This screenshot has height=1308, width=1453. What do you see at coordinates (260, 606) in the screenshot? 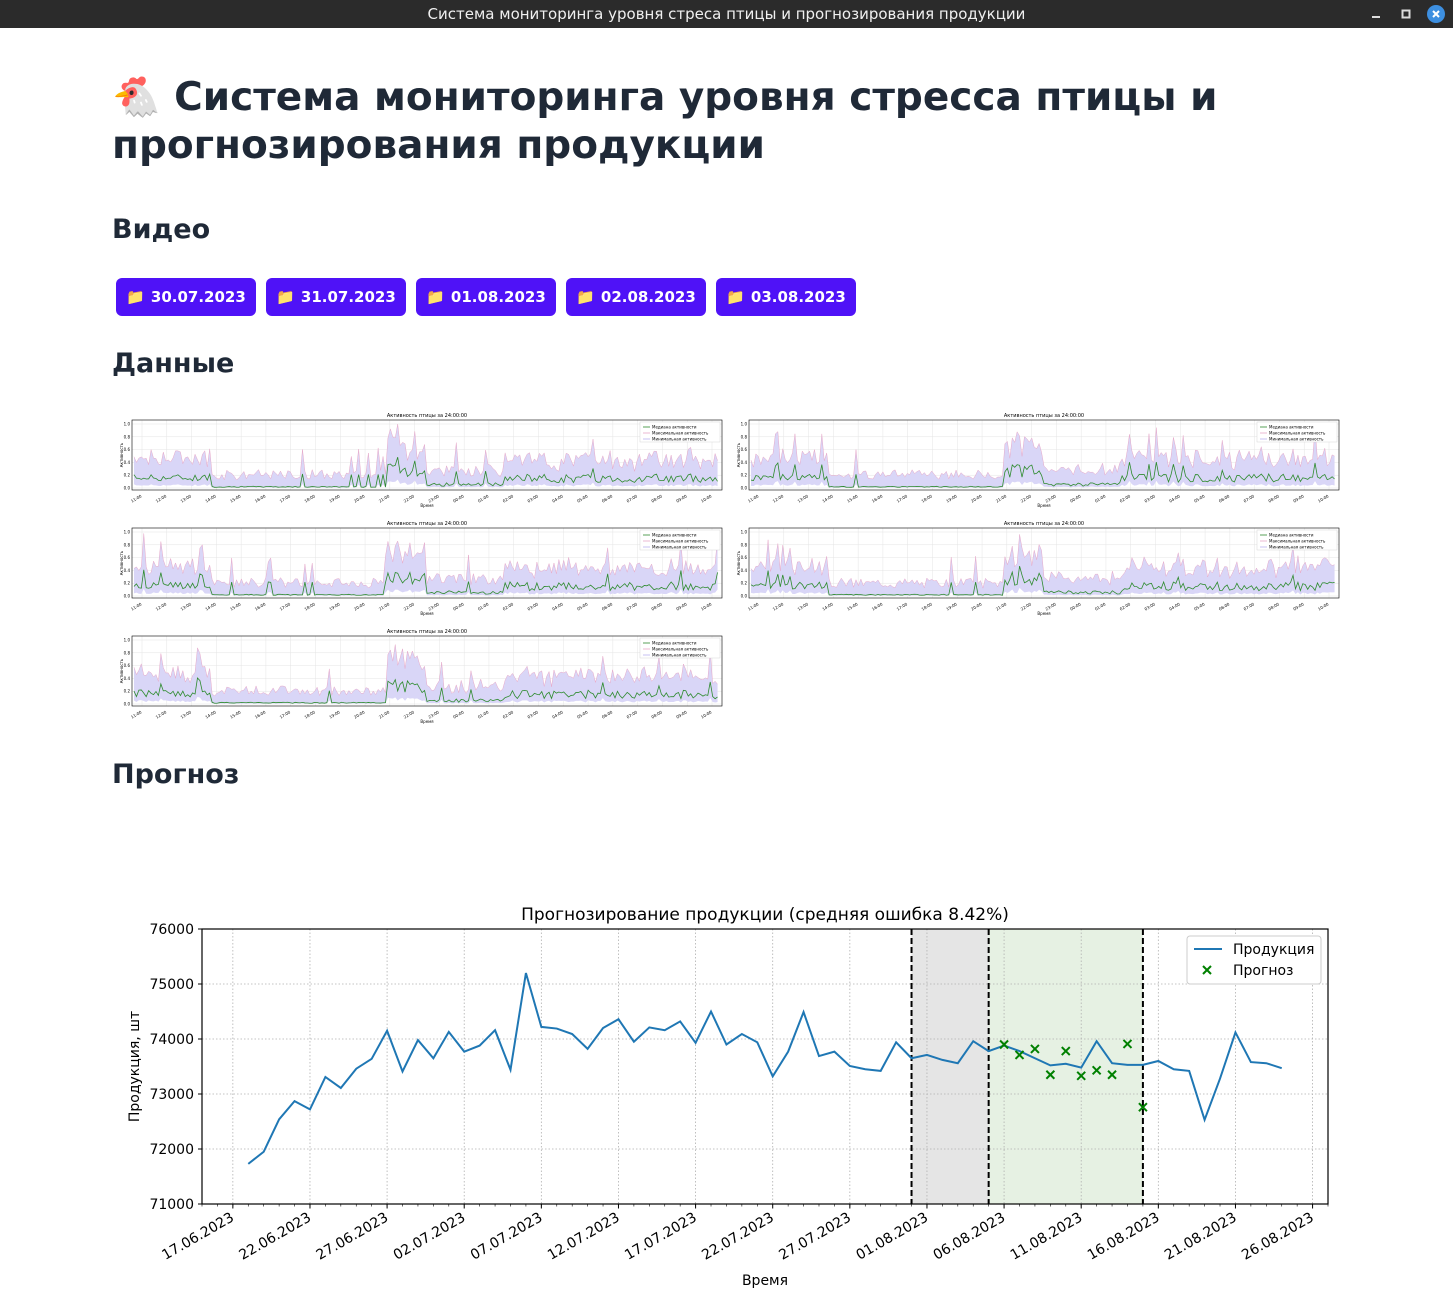
I see `activity-xtick: 16:00` at bounding box center [260, 606].